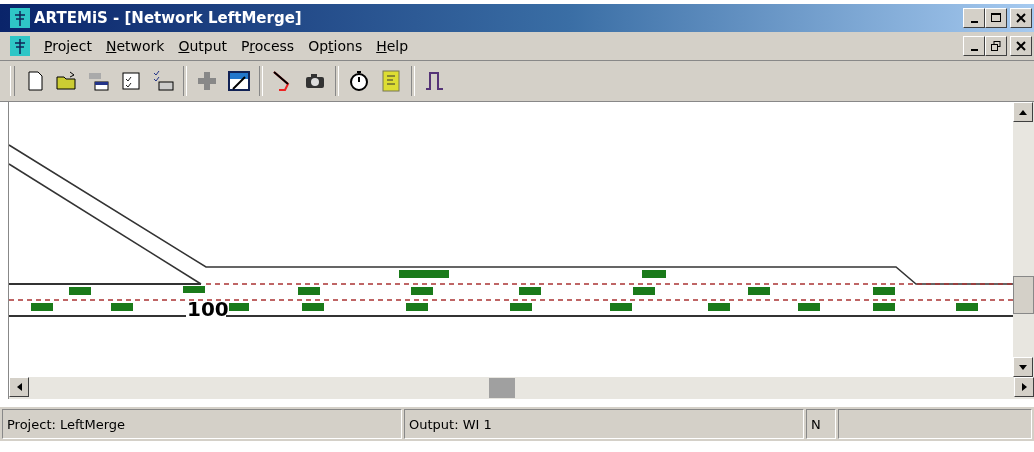 The height and width of the screenshot is (452, 1034). I want to click on down-arrow-icon, so click(1023, 367).